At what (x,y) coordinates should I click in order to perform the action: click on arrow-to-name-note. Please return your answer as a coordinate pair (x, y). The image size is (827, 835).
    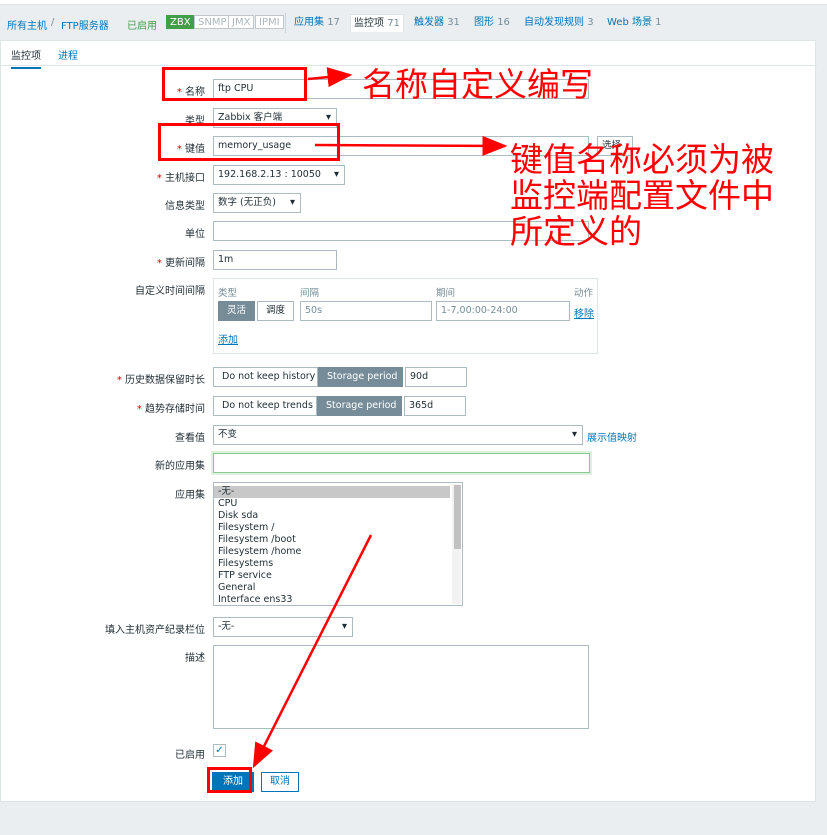
    Looking at the image, I should click on (330, 77).